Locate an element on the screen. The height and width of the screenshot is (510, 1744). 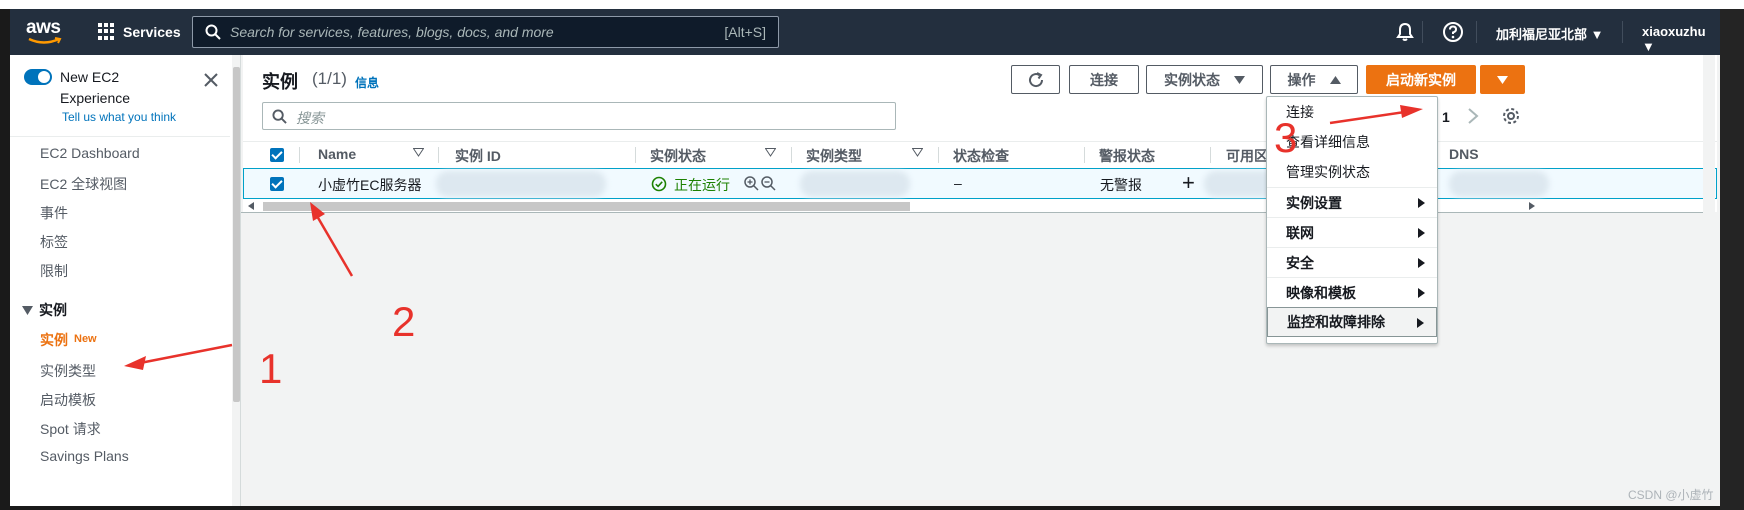
instance-filter-input: 搜索 is located at coordinates (579, 116).